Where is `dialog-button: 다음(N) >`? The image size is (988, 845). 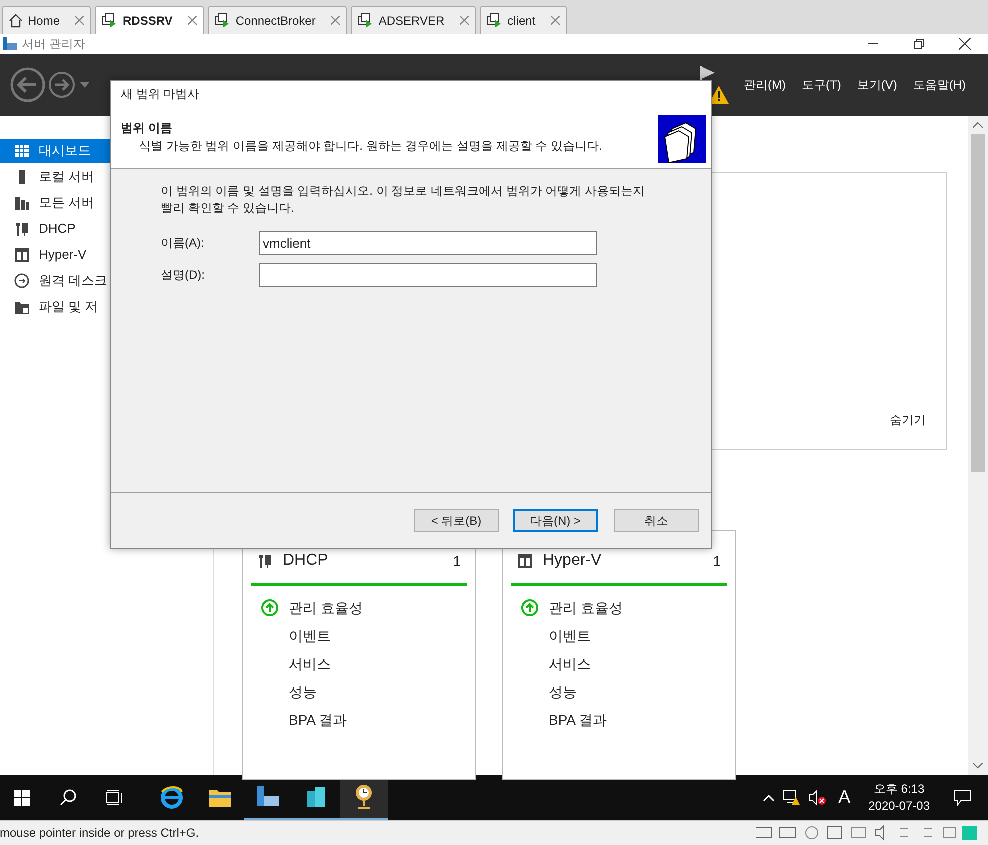
dialog-button: 다음(N) > is located at coordinates (555, 520).